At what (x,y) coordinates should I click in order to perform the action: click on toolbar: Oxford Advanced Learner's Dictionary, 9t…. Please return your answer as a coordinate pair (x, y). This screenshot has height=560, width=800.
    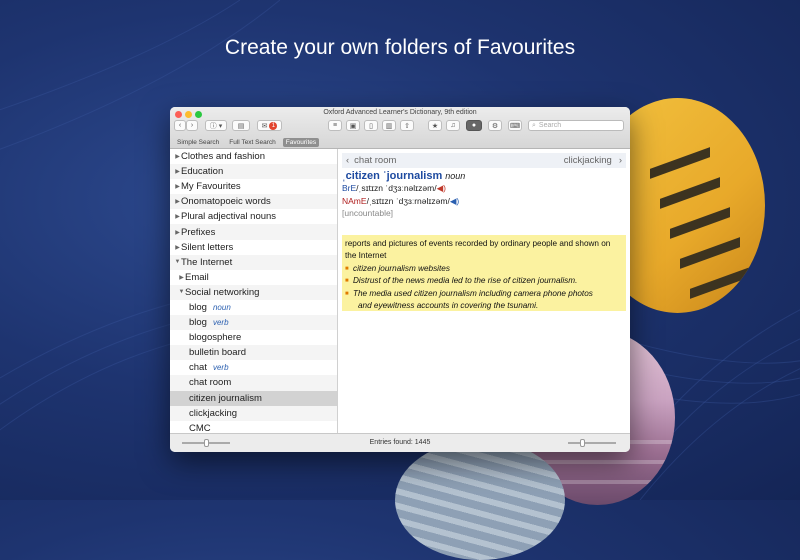
    Looking at the image, I should click on (400, 128).